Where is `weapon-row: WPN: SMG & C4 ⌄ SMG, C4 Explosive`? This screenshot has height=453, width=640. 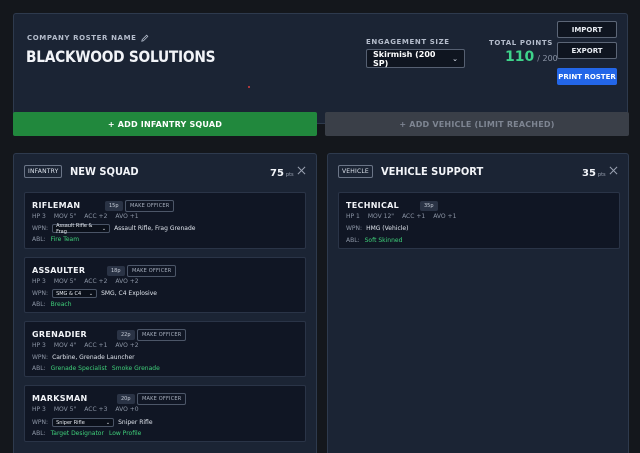
weapon-row: WPN: SMG & C4 ⌄ SMG, C4 Explosive is located at coordinates (94, 293).